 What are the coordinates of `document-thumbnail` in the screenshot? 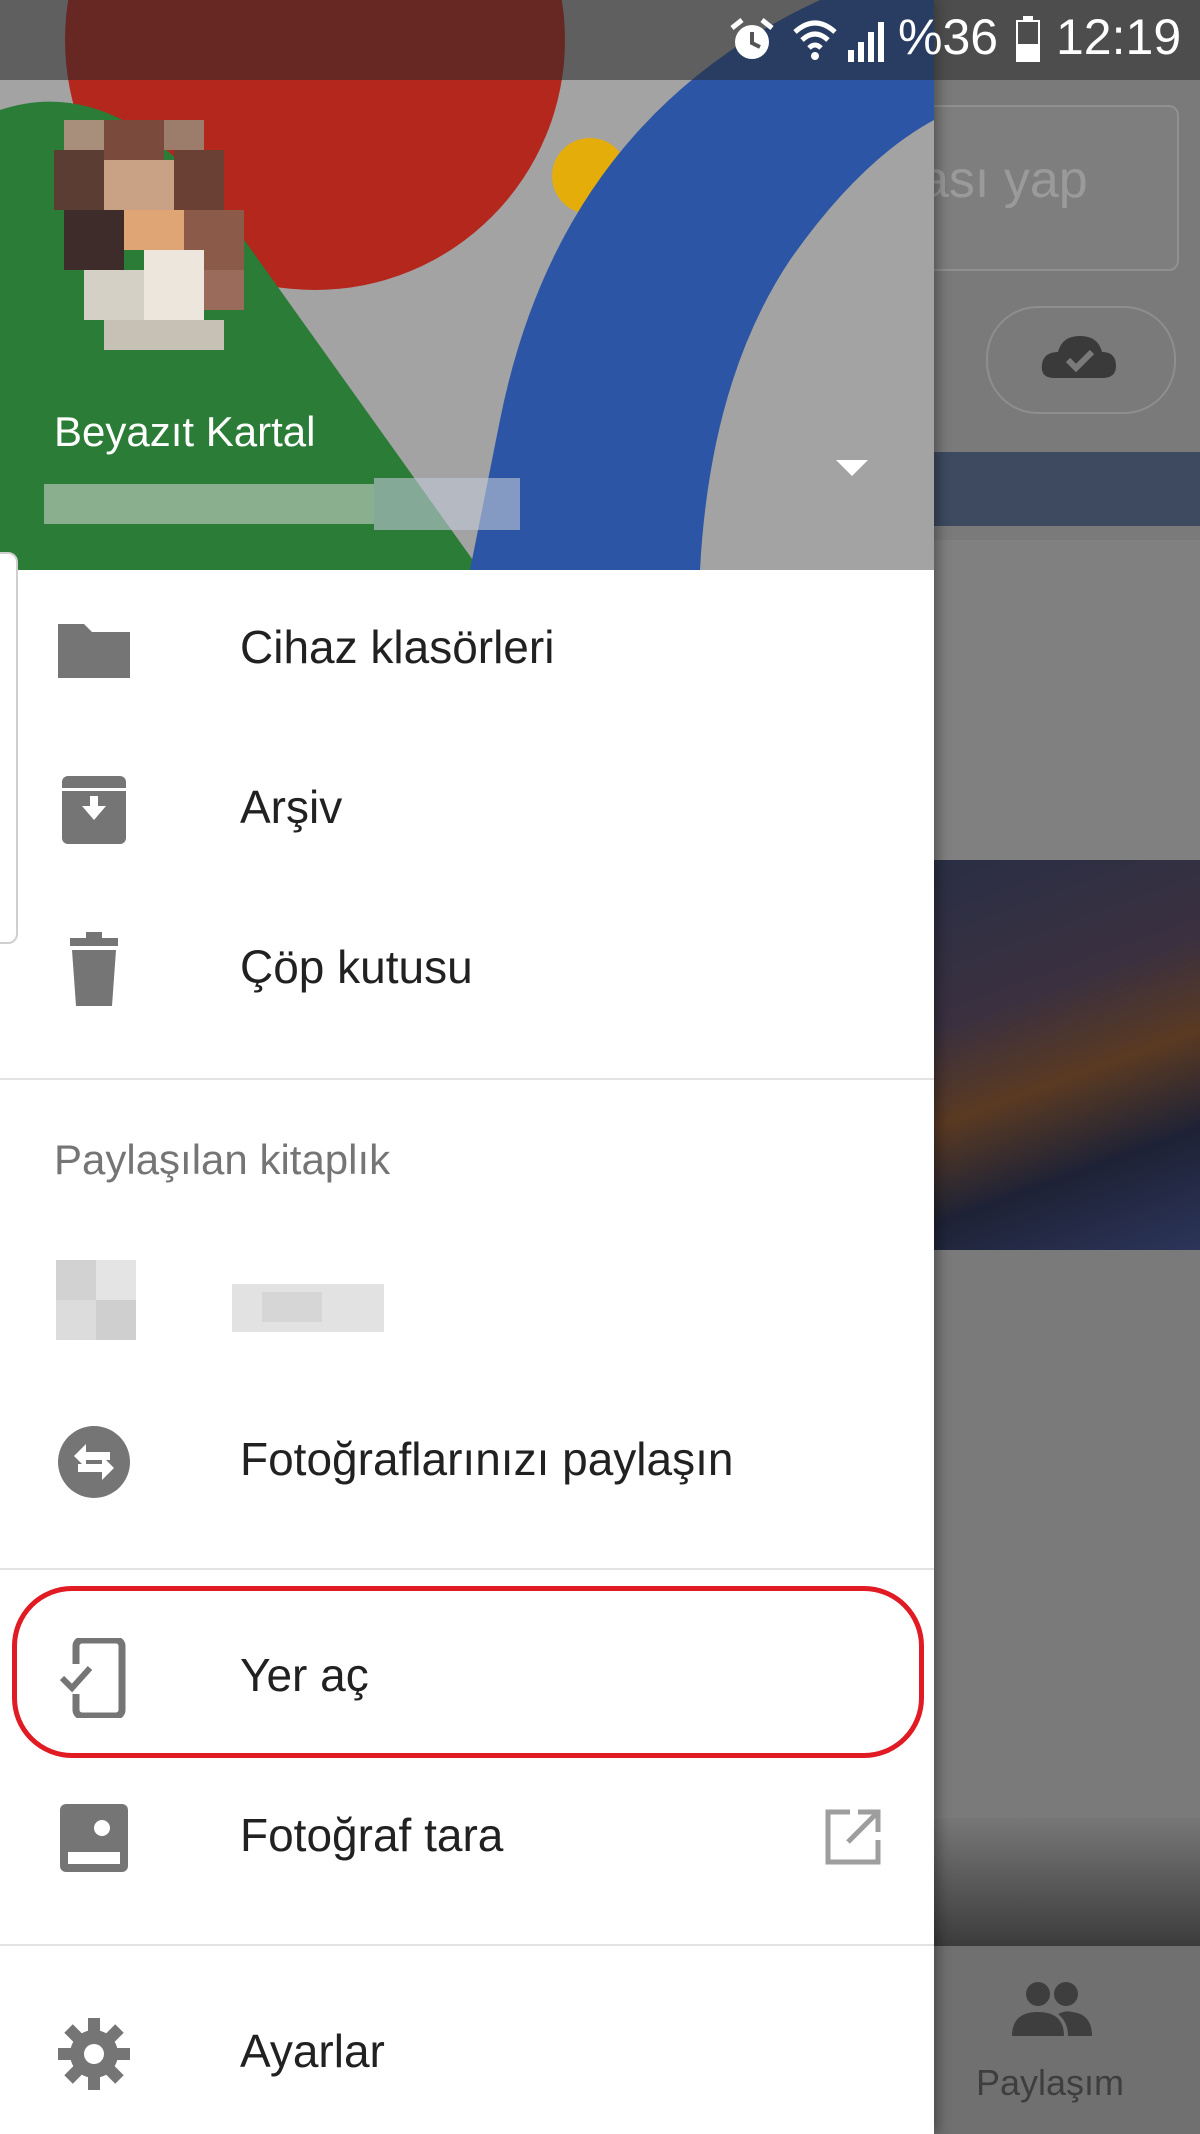 It's located at (1065, 700).